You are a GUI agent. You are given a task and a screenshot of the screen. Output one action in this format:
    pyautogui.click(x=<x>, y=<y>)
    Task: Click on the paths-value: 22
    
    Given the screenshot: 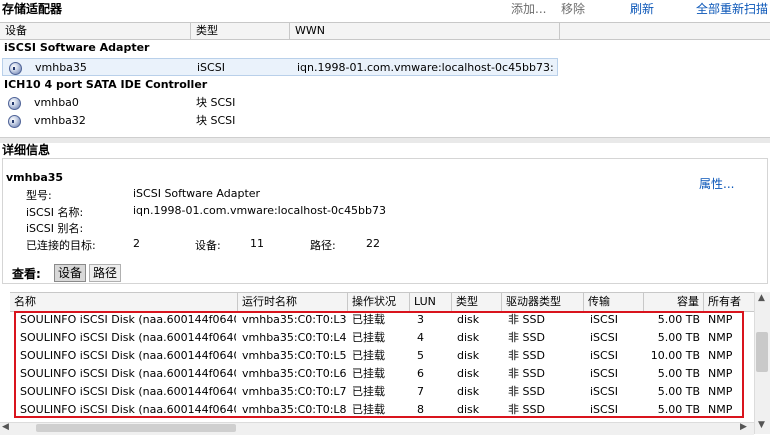 What is the action you would take?
    pyautogui.click(x=373, y=243)
    